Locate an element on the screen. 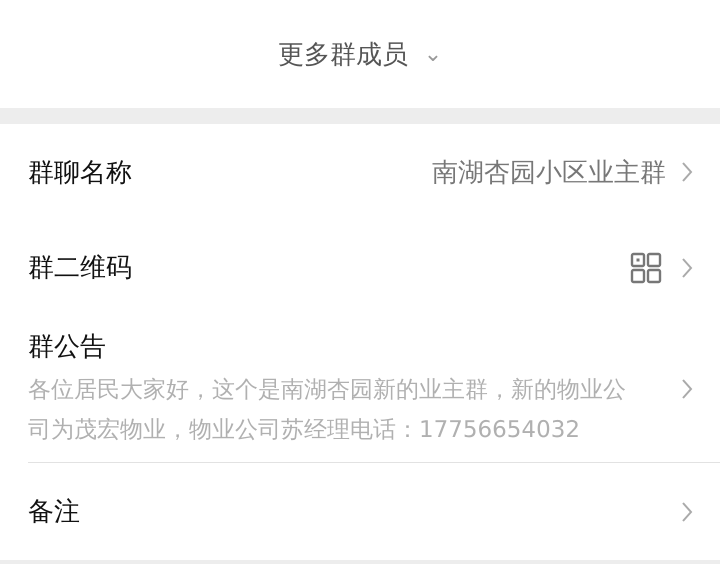  row-label: 群公告 is located at coordinates (67, 347).